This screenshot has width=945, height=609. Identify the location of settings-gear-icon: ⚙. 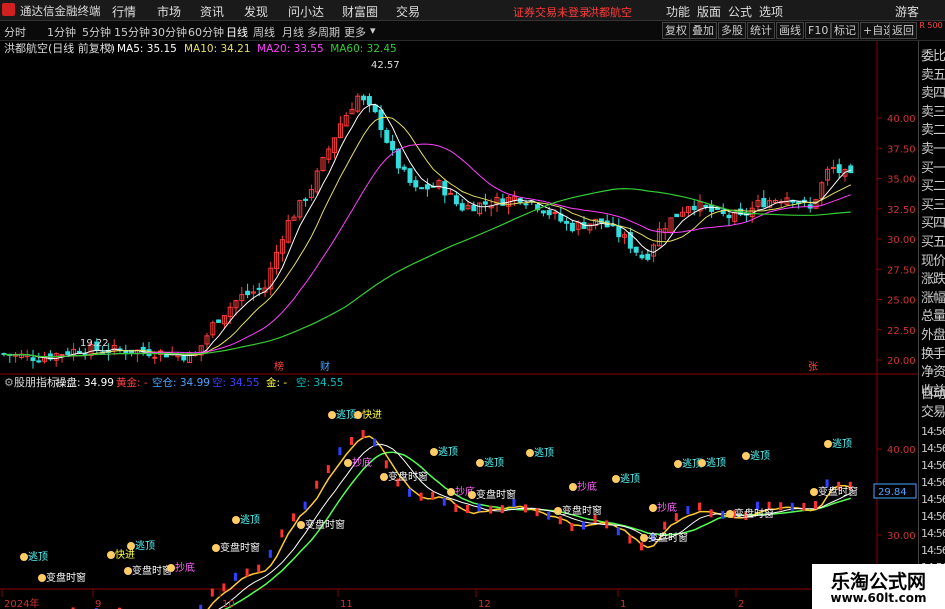
(109, 48).